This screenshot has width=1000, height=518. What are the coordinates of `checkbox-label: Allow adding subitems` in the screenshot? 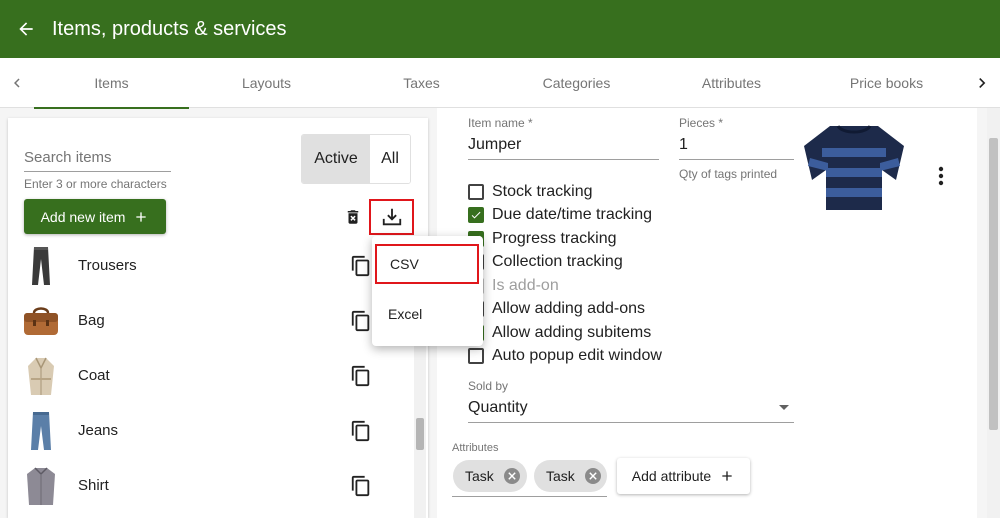 It's located at (572, 332).